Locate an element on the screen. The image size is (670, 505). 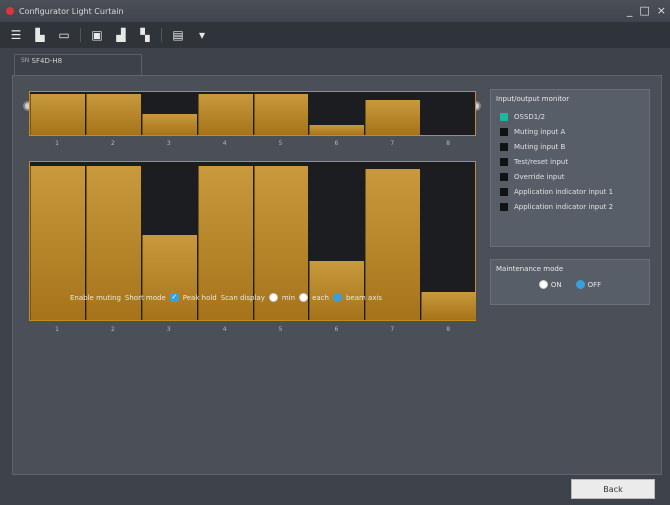
export-icon: ▤ is located at coordinates (178, 35).